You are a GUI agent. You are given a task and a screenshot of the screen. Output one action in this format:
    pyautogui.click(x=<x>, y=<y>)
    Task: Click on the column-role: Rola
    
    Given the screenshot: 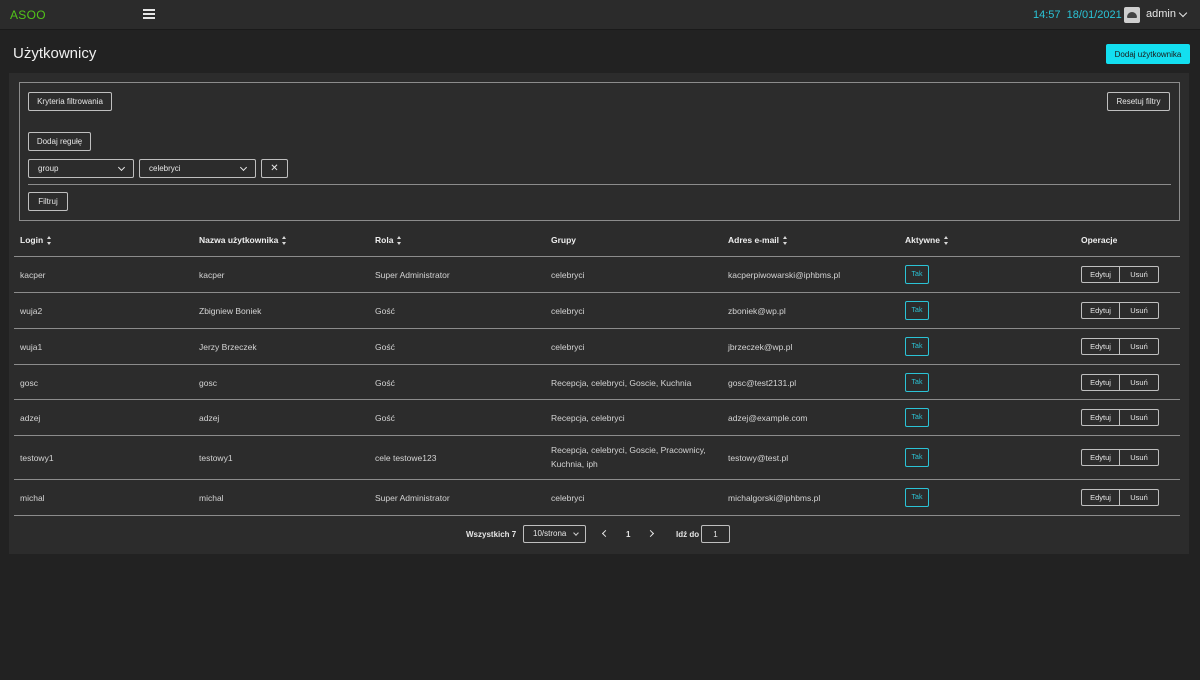 What is the action you would take?
    pyautogui.click(x=388, y=240)
    